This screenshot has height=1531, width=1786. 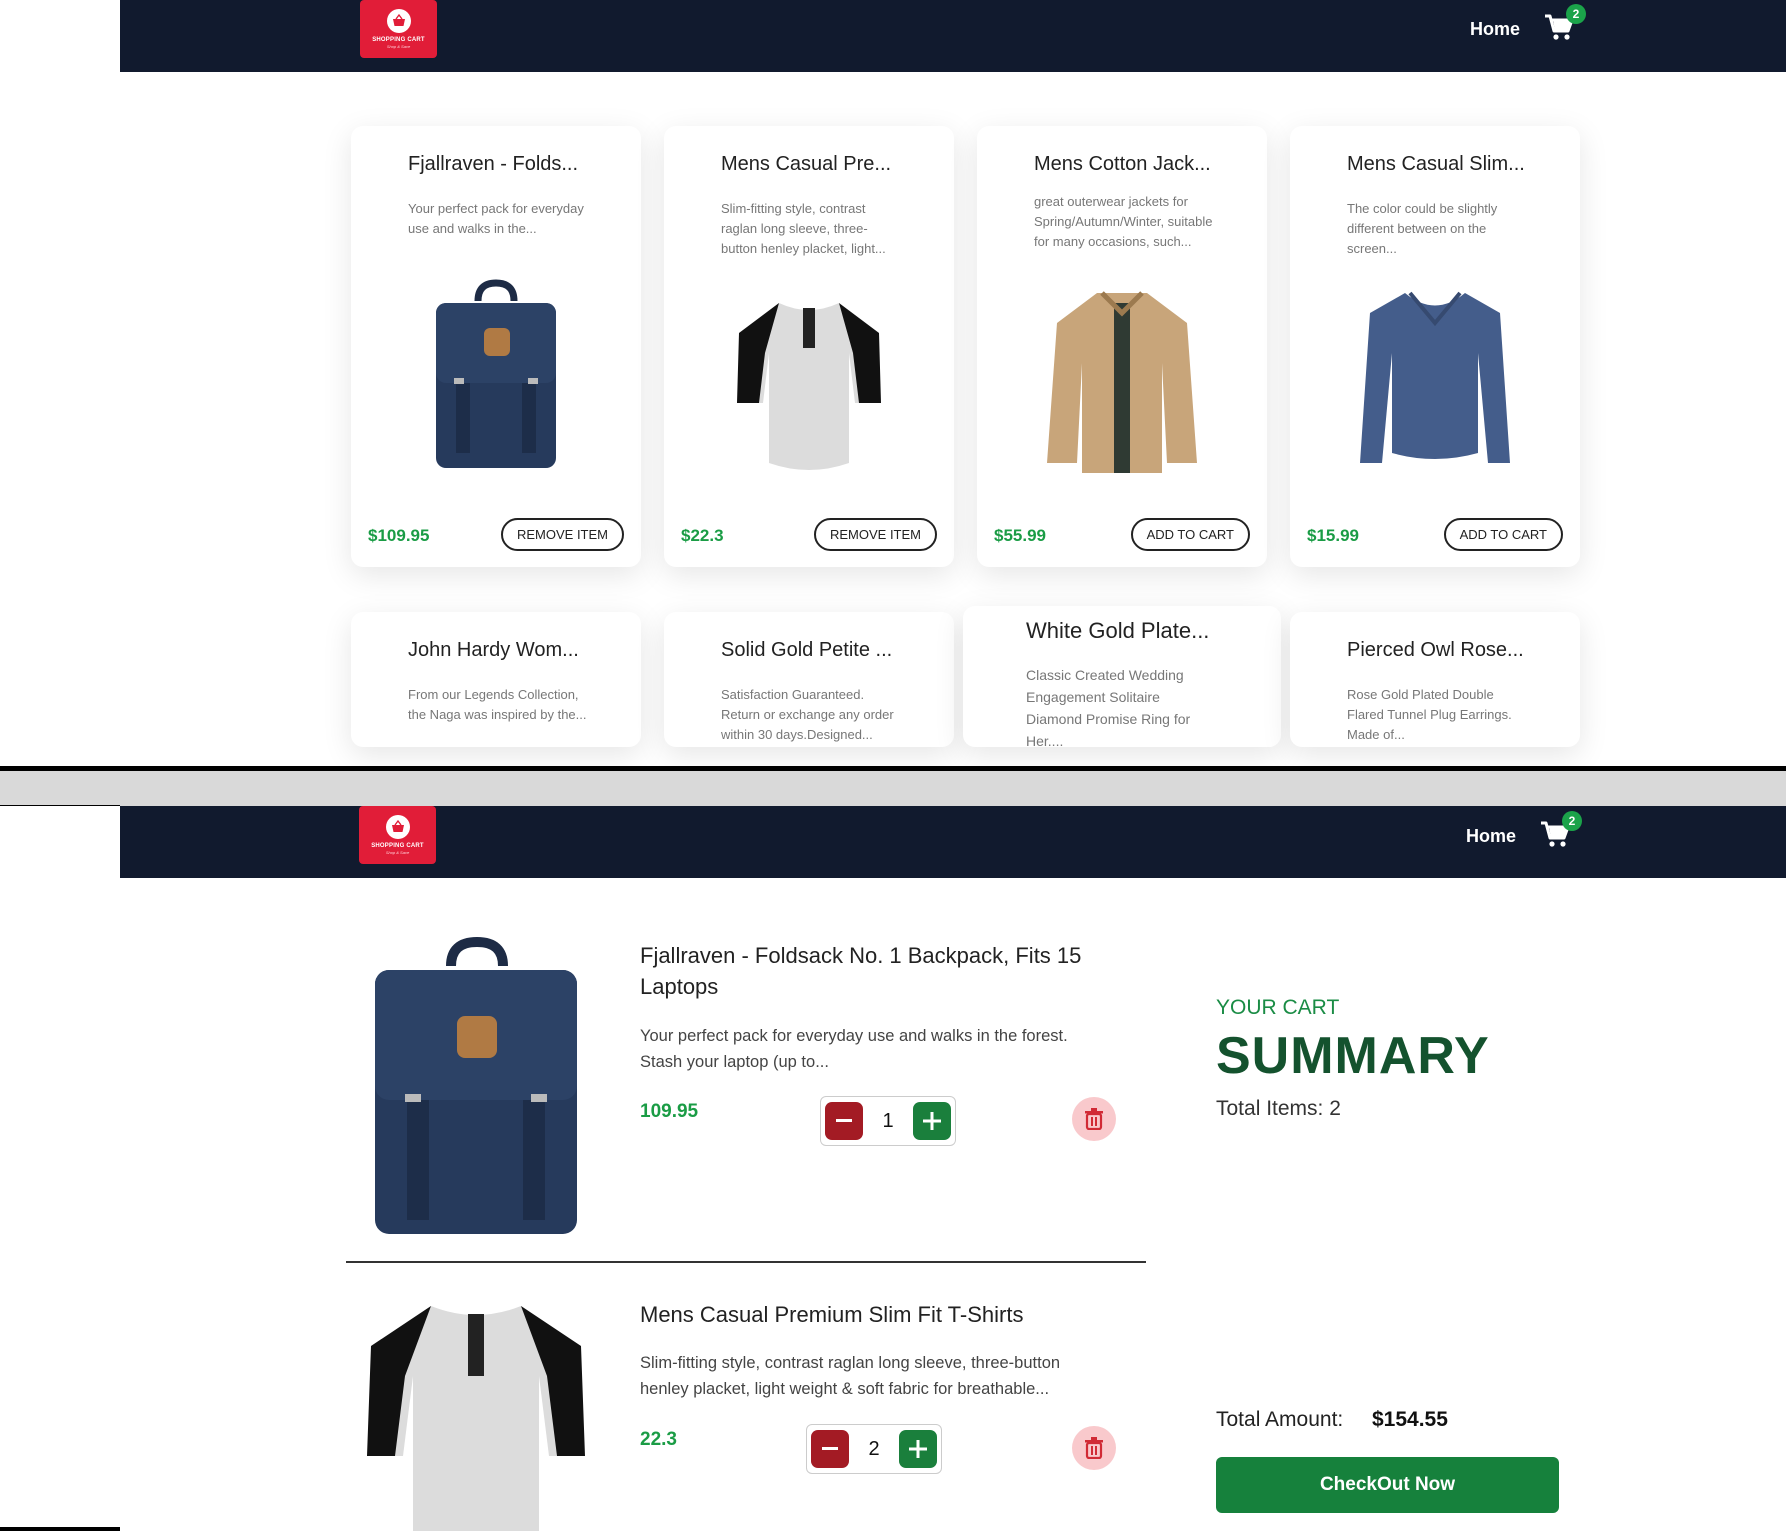 I want to click on product-price: $15.99, so click(x=1333, y=535).